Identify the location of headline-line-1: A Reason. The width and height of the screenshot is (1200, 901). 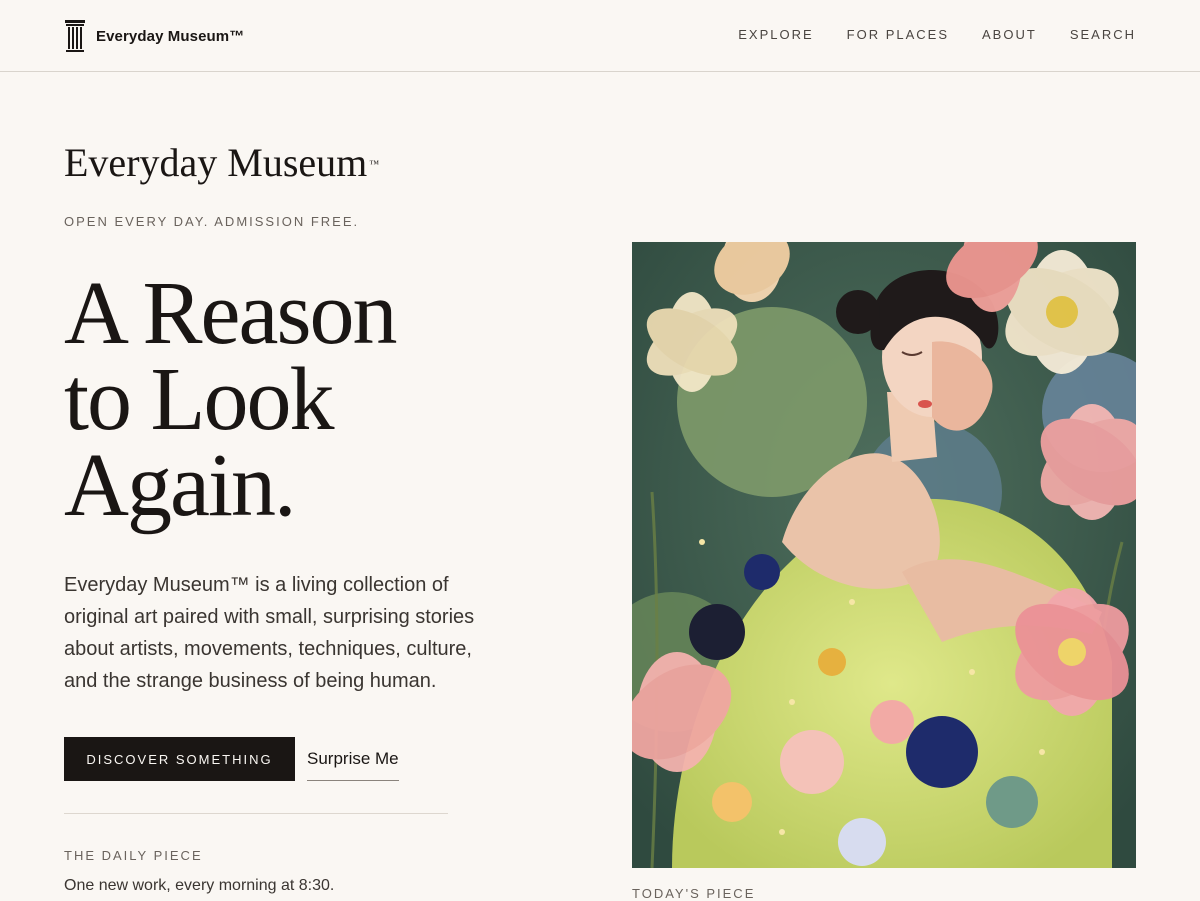
(230, 313).